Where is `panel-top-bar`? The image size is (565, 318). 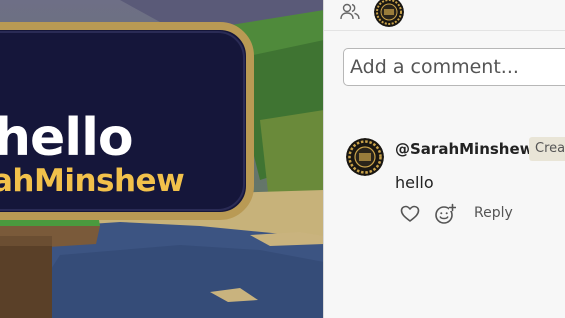 panel-top-bar is located at coordinates (444, 15).